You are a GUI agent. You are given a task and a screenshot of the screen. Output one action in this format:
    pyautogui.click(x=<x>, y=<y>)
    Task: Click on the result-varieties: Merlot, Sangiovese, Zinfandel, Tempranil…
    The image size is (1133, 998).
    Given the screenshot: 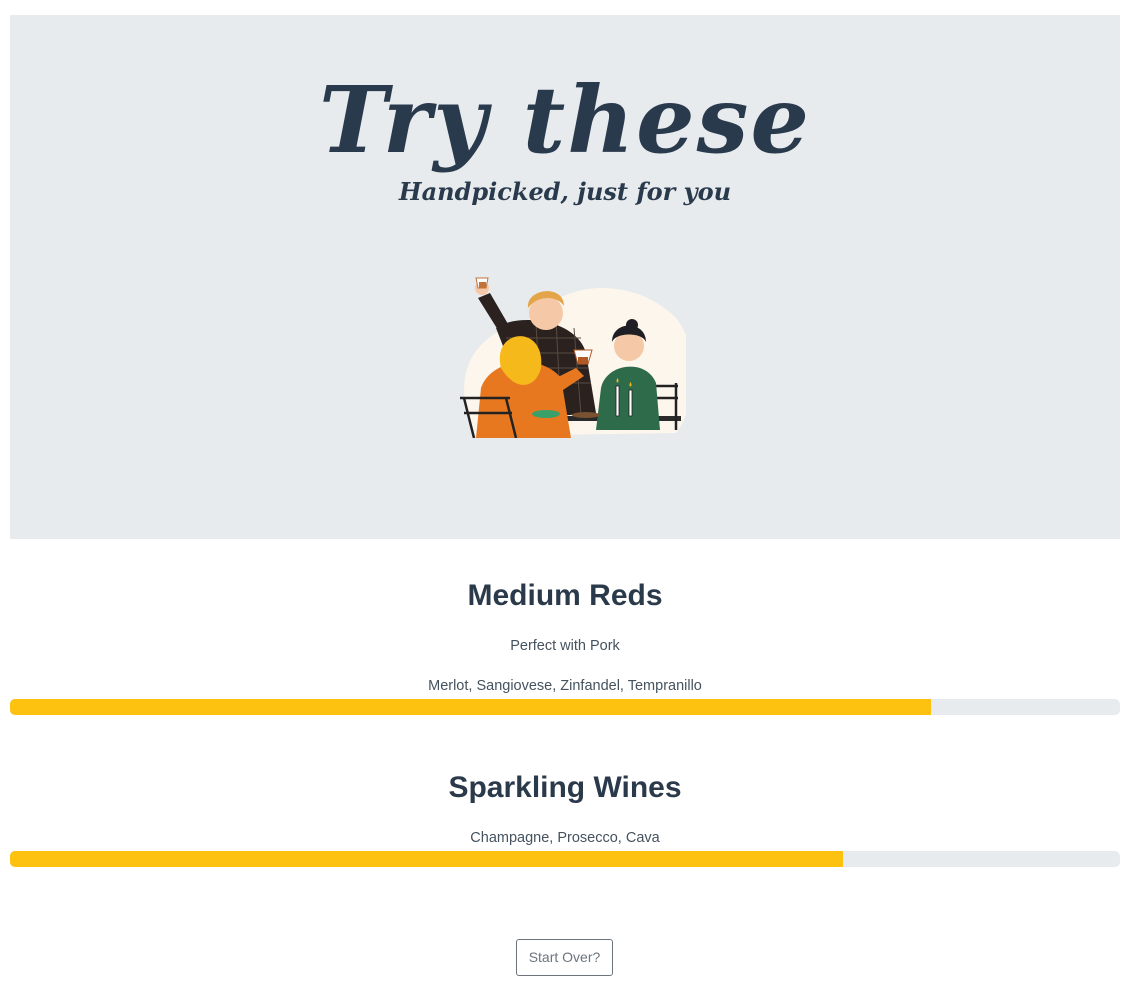 What is the action you would take?
    pyautogui.click(x=565, y=686)
    